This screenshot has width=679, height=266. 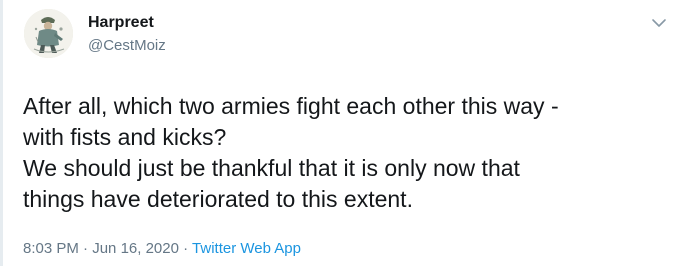 I want to click on avatar, so click(x=48, y=33).